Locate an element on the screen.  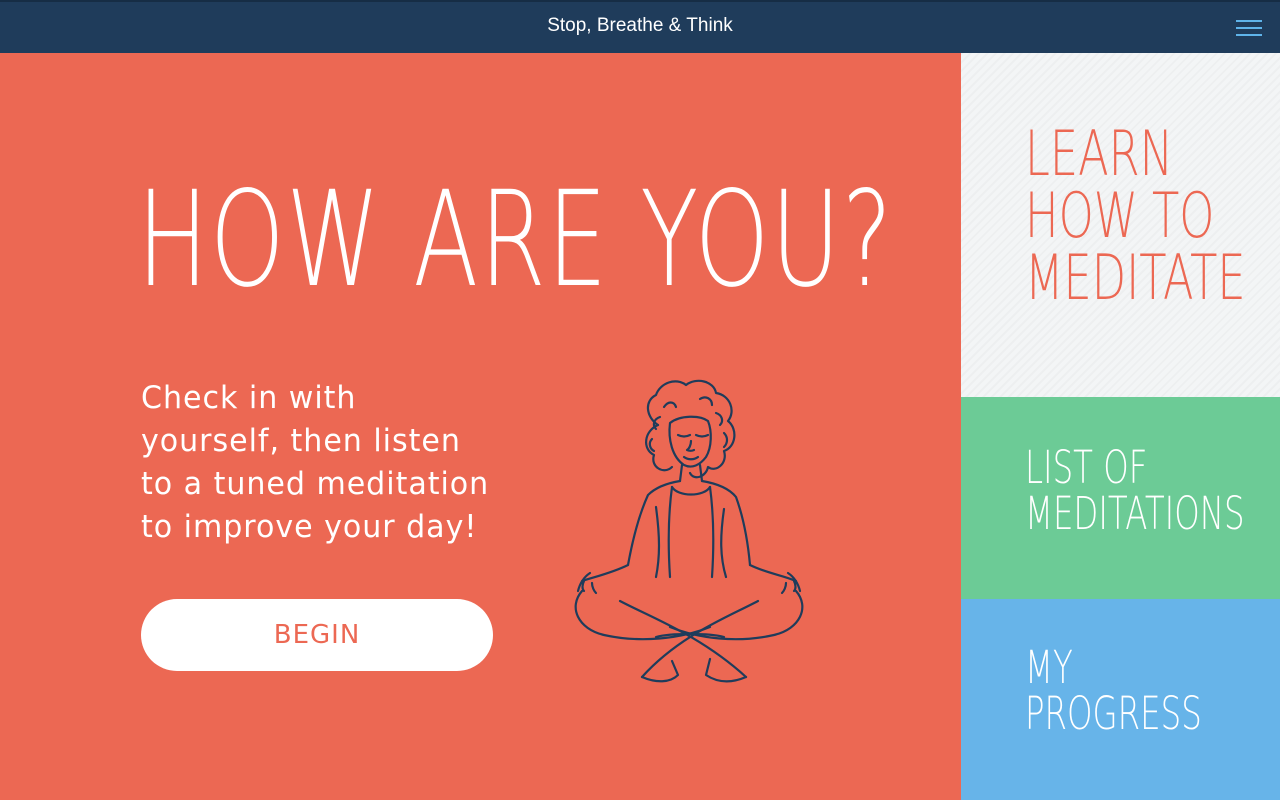
learn-tile-label: LEARN HOW TO MEDITATE is located at coordinates (1135, 216).